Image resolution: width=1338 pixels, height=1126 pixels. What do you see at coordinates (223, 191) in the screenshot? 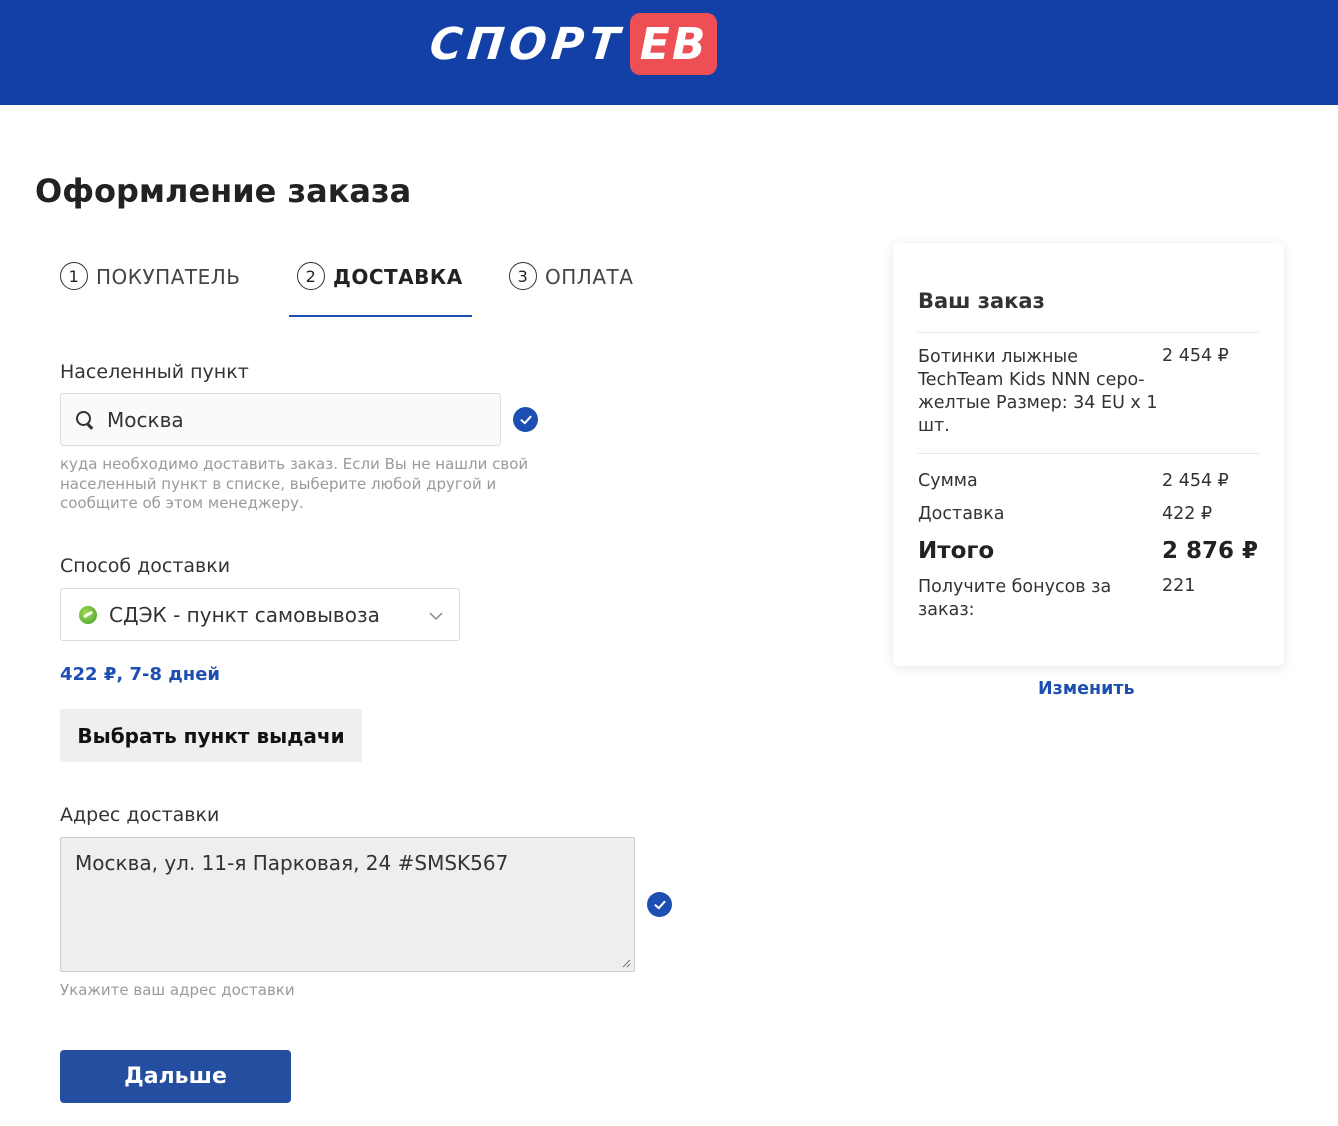
I see `page-title: Оформление заказа` at bounding box center [223, 191].